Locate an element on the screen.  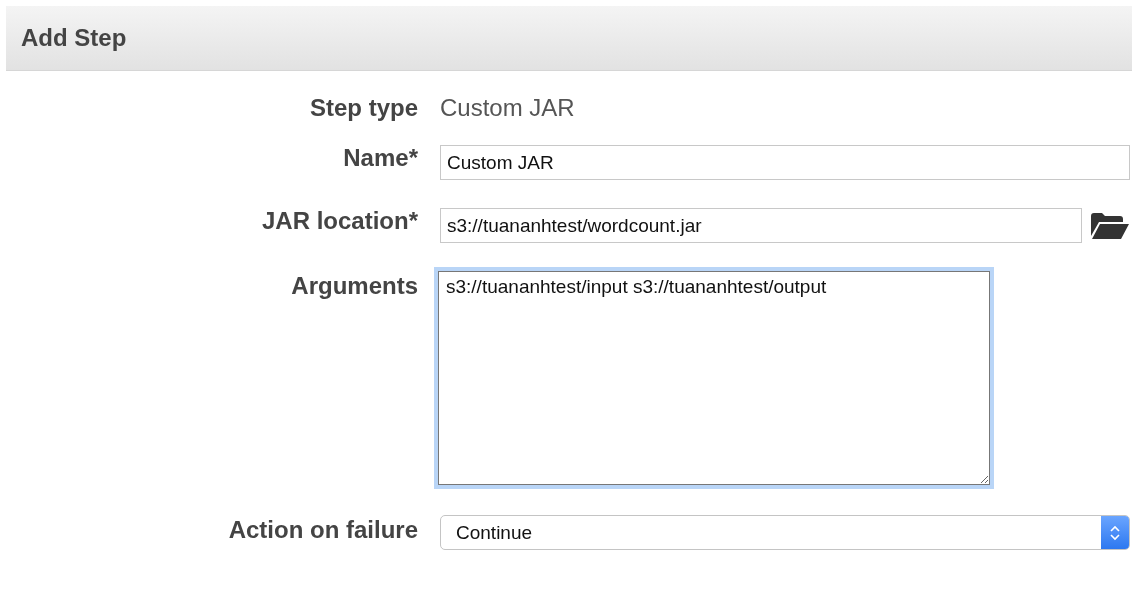
field-label: JAR location* is located at coordinates (339, 221).